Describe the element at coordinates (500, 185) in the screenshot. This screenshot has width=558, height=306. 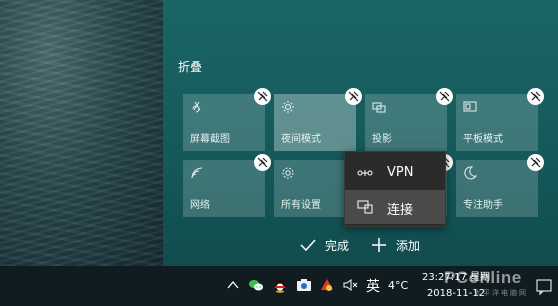
I see `tile-focus-assist: 专注助手` at that location.